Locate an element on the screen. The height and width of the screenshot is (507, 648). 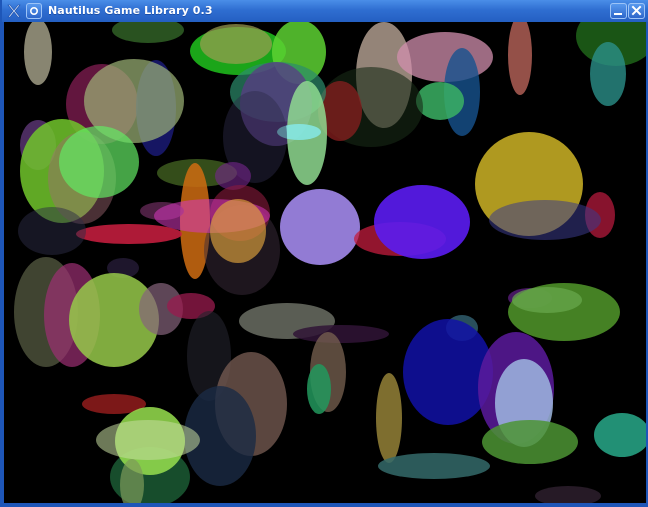
app-icon is located at coordinates (14, 11).